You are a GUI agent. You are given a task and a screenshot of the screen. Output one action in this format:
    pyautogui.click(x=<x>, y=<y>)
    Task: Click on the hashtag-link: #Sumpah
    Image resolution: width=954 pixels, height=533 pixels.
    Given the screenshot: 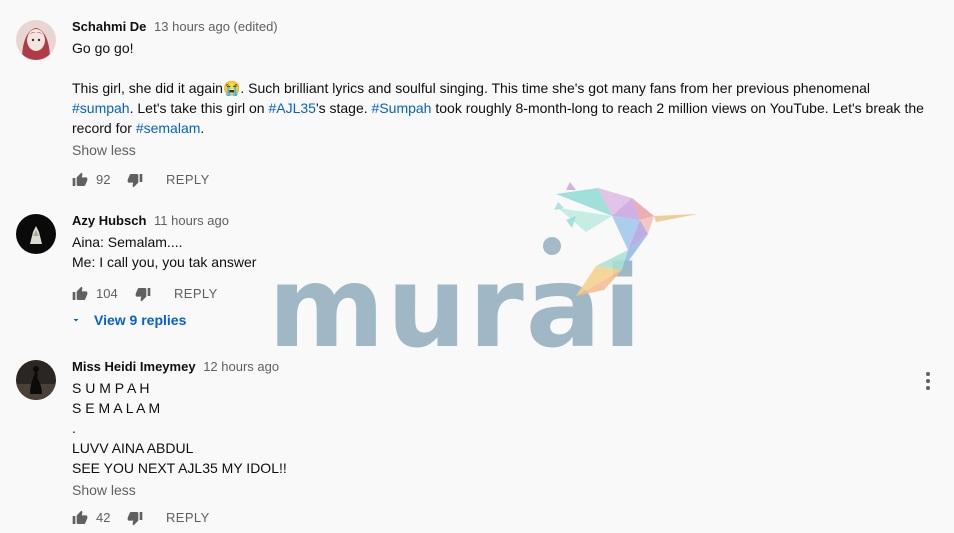 What is the action you would take?
    pyautogui.click(x=402, y=108)
    